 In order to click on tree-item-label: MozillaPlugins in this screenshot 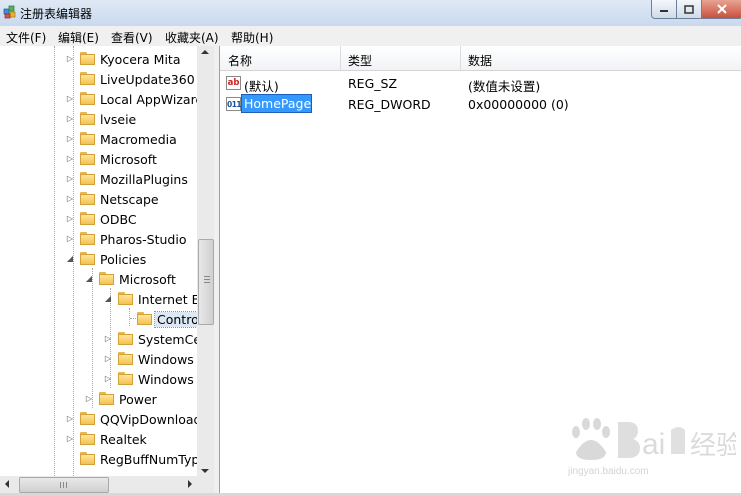, I will do `click(144, 179)`.